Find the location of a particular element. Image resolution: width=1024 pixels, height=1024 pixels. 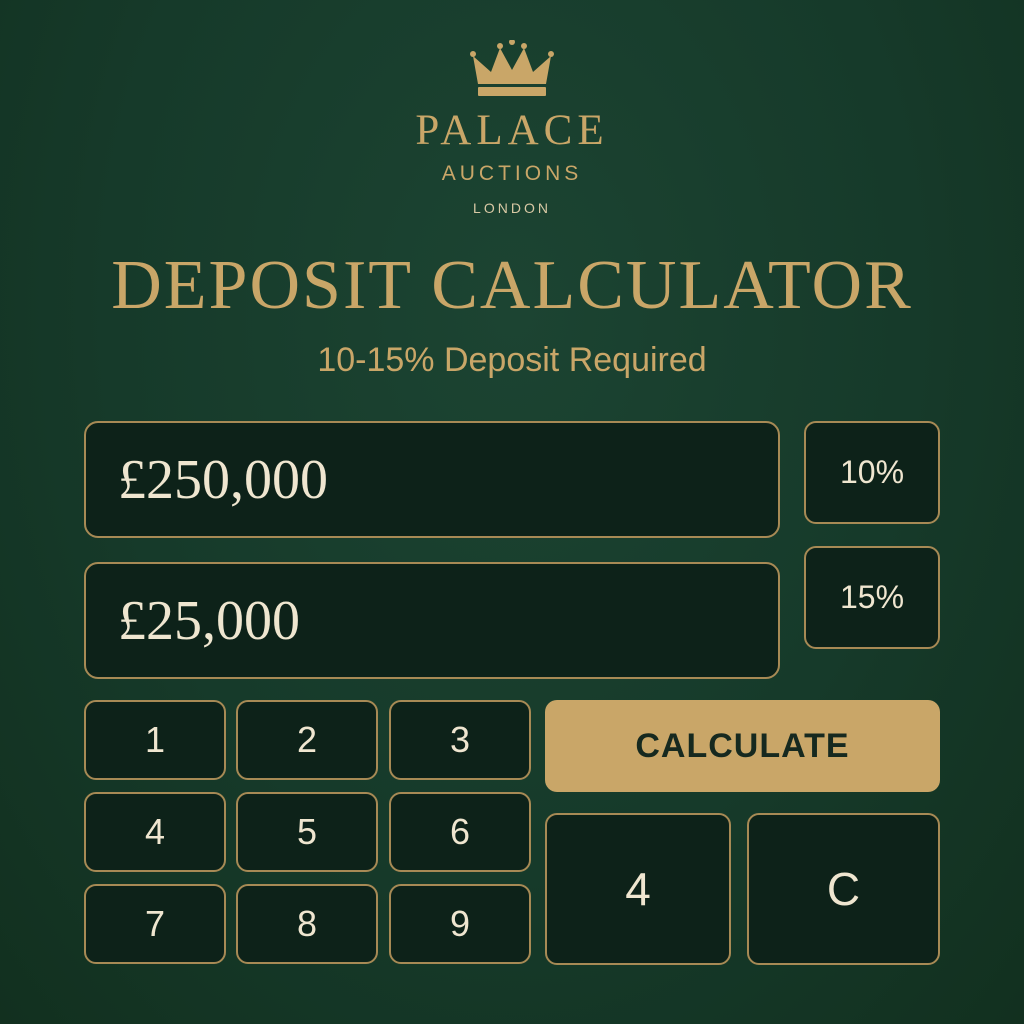

key-4-large-button: 4 is located at coordinates (638, 889).